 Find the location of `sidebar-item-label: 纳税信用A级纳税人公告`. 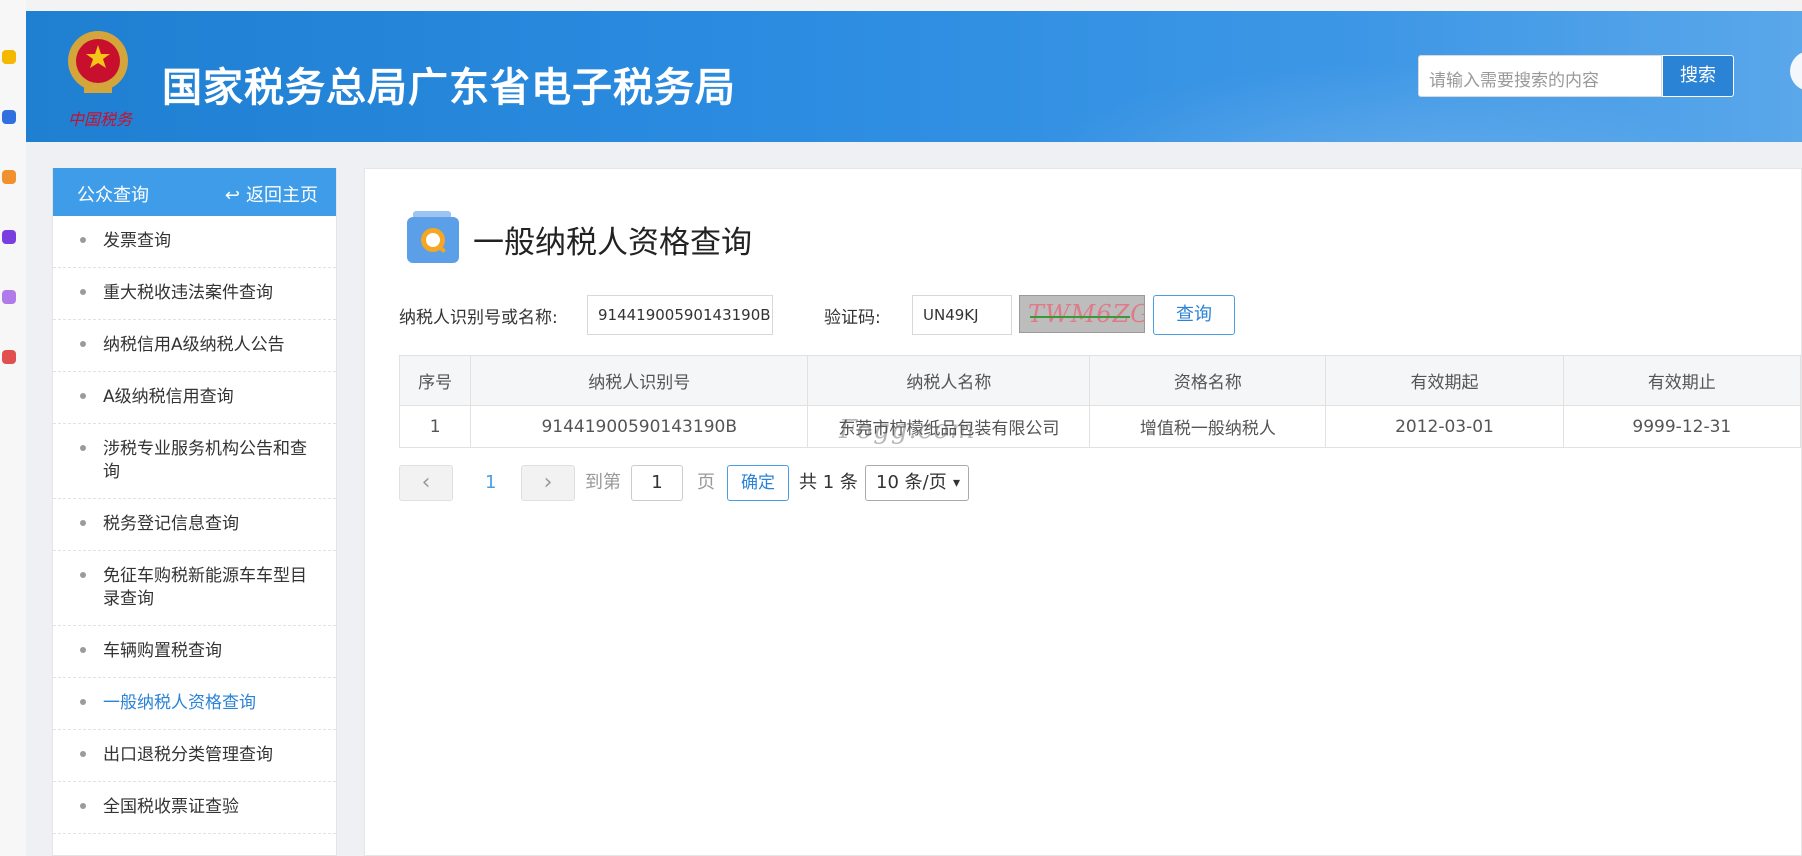

sidebar-item-label: 纳税信用A级纳税人公告 is located at coordinates (194, 345).